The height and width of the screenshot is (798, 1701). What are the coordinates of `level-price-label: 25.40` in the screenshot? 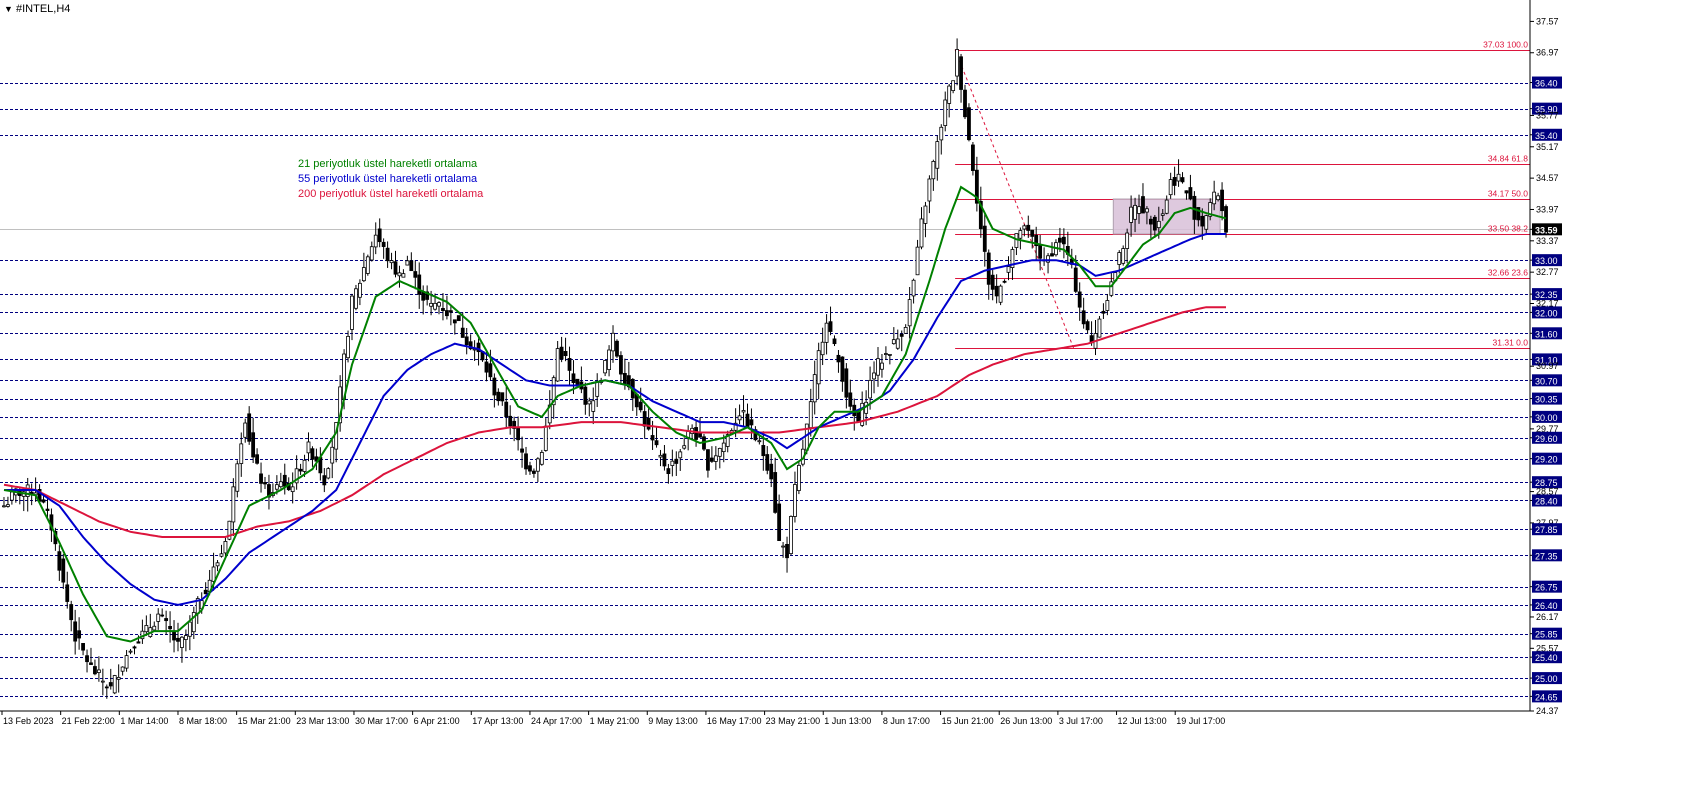 It's located at (1546, 658).